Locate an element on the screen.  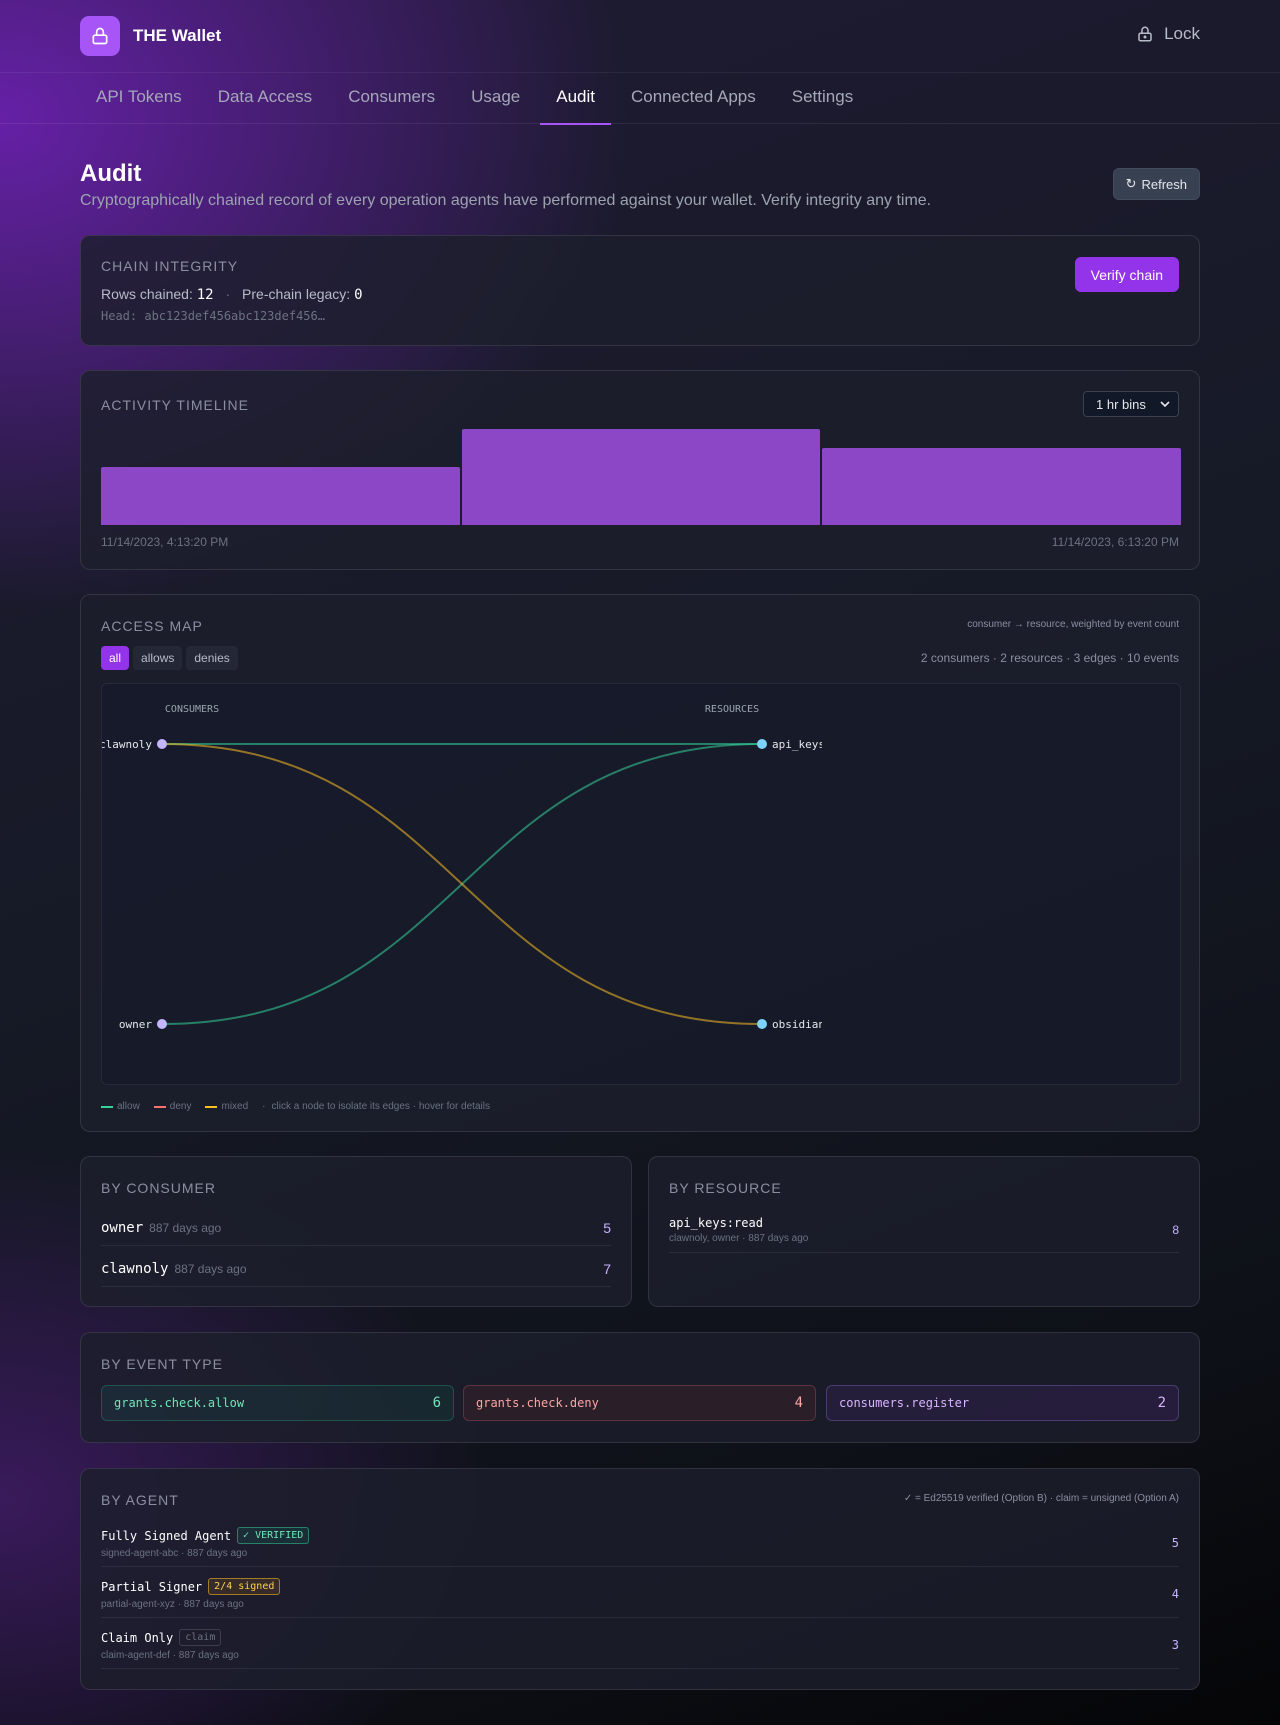
agent-row-fully-signed: Fully Signed Agent ✓ VERIFIED is located at coordinates (205, 1535).